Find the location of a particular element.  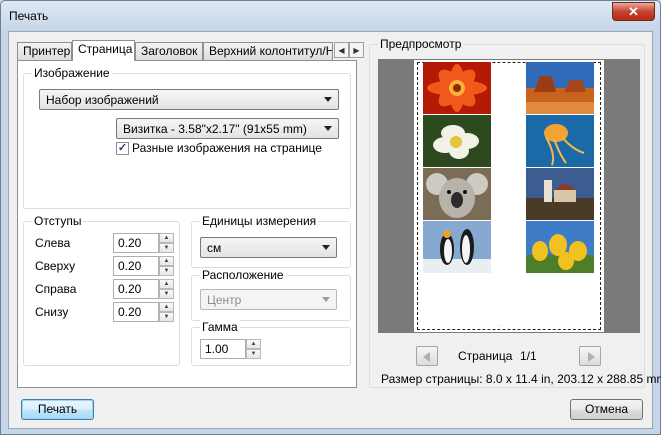

image-mode-select: Набор изображений is located at coordinates (189, 99).